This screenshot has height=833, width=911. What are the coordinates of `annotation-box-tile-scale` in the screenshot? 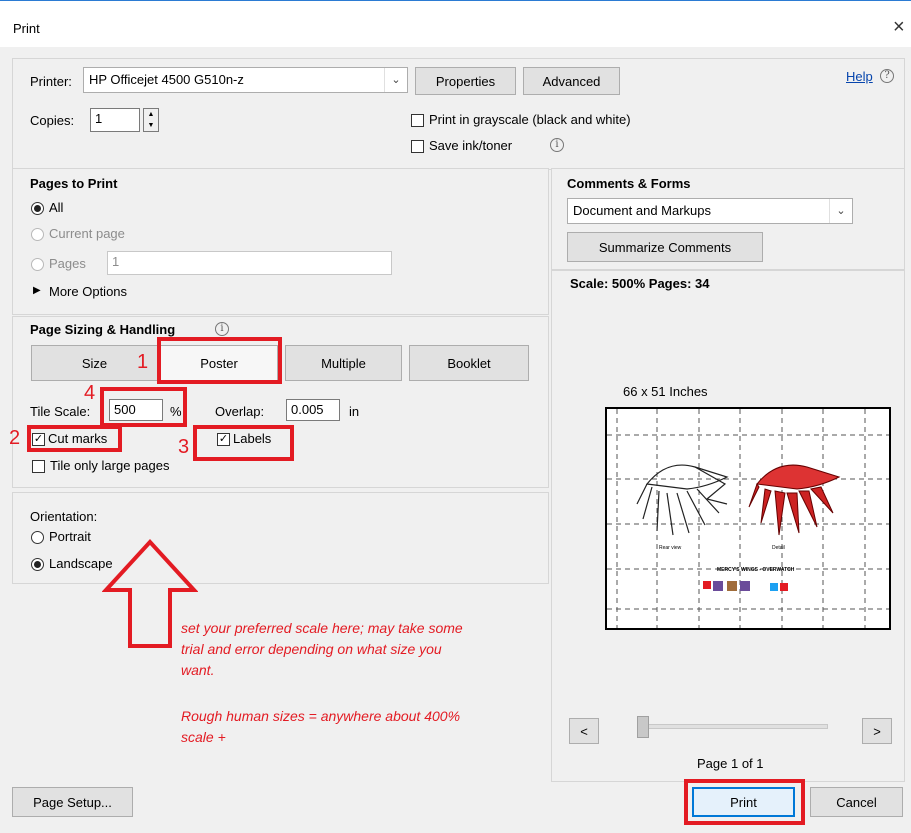 It's located at (143, 407).